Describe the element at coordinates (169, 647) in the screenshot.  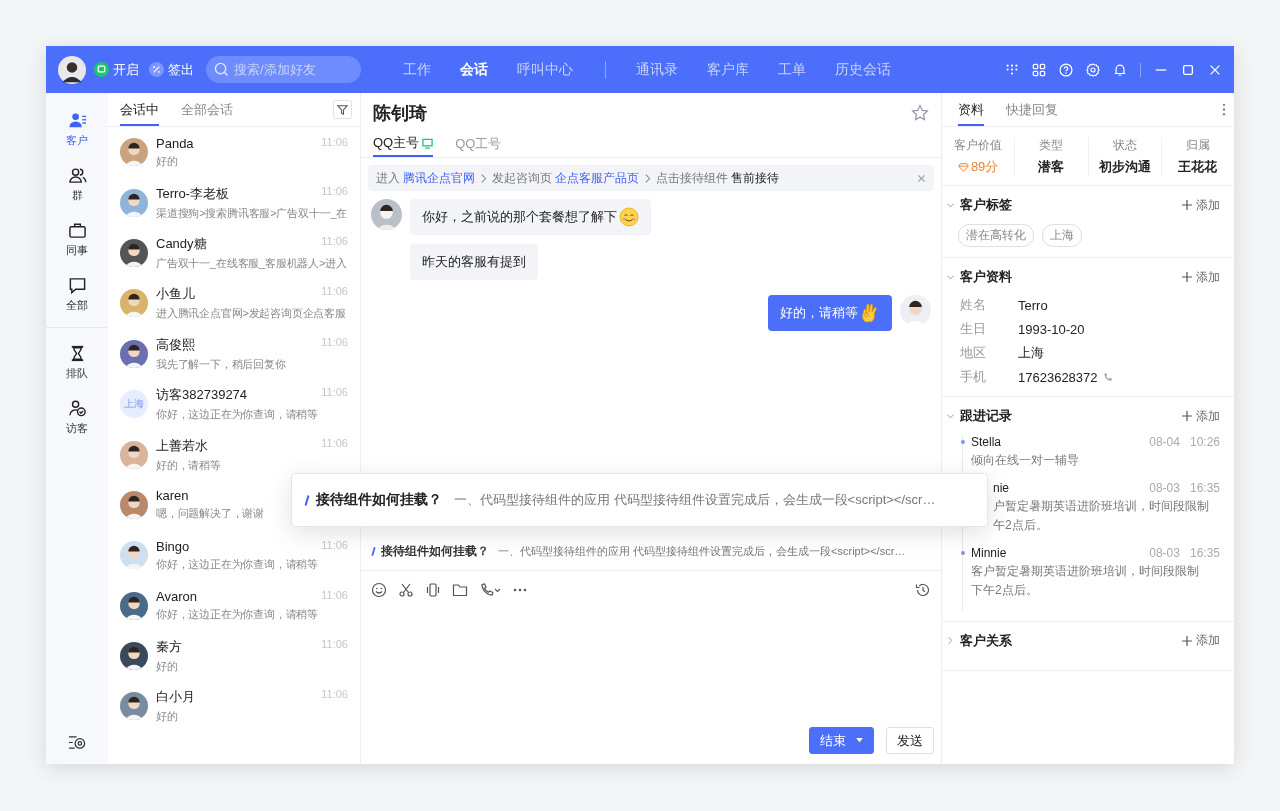
I see `contact-name: 秦方` at that location.